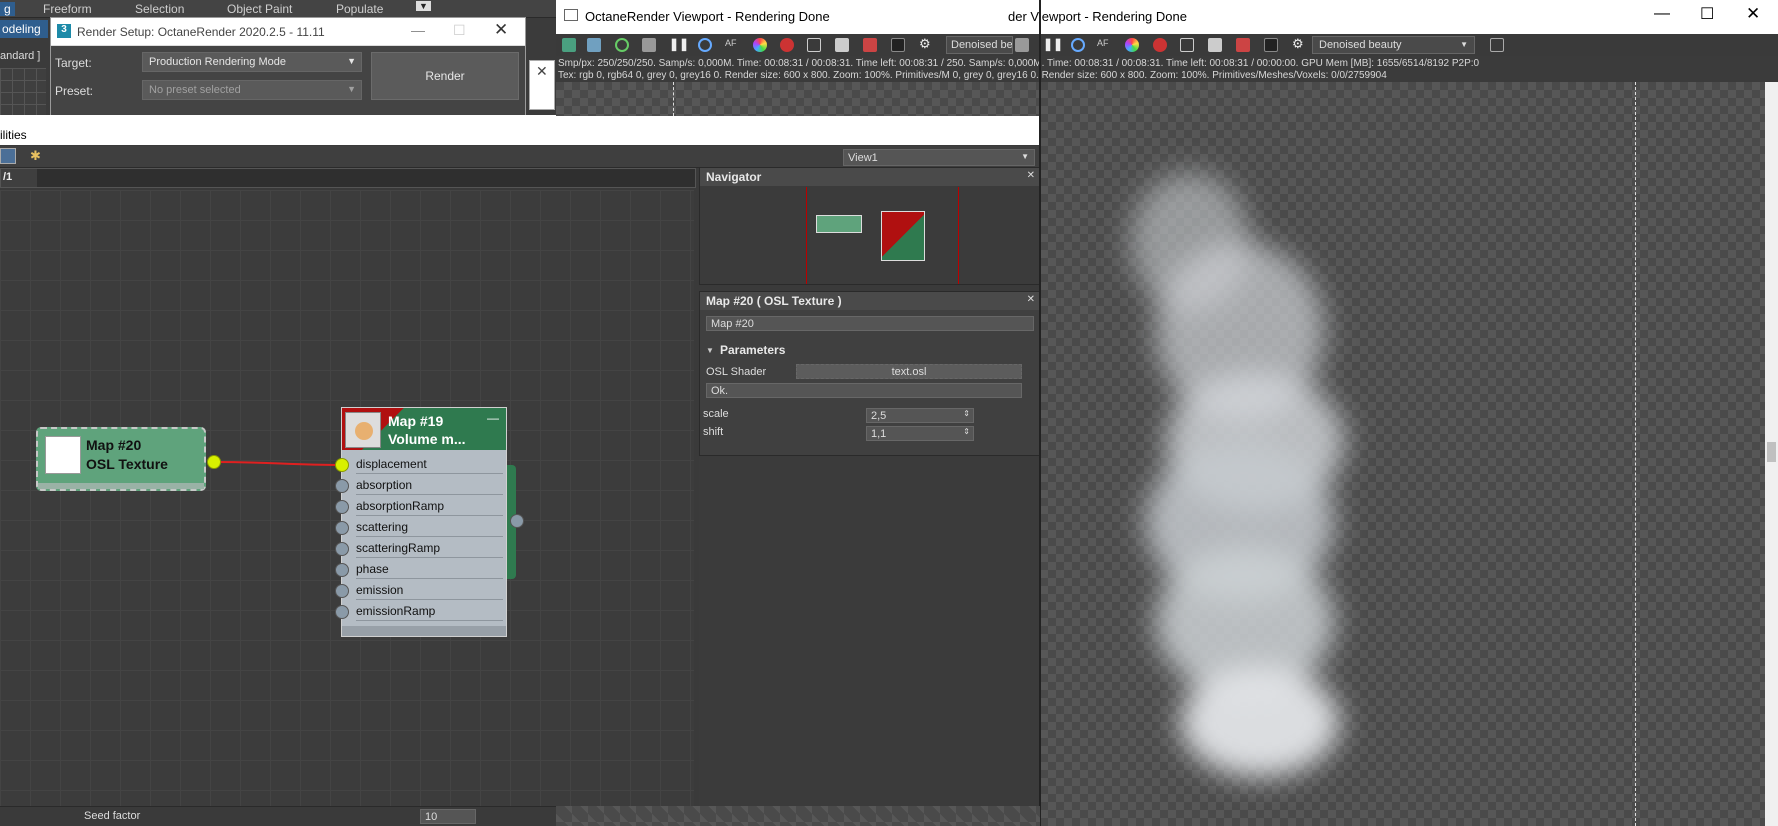 The image size is (1778, 826). Describe the element at coordinates (752, 350) in the screenshot. I see `rollout-parameters: Parameters` at that location.